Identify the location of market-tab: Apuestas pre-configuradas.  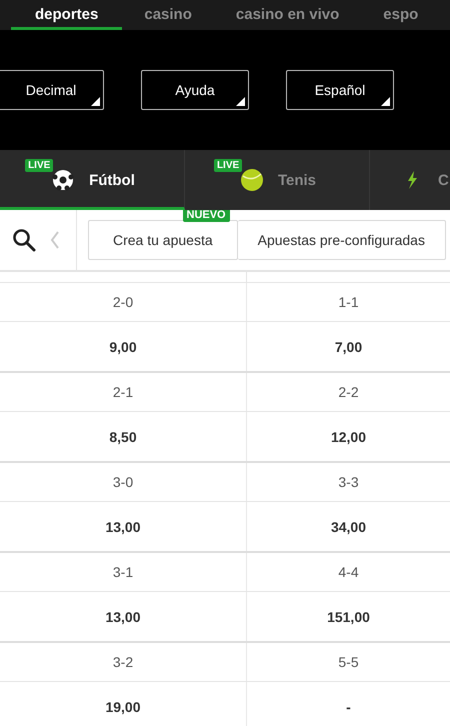
(342, 240).